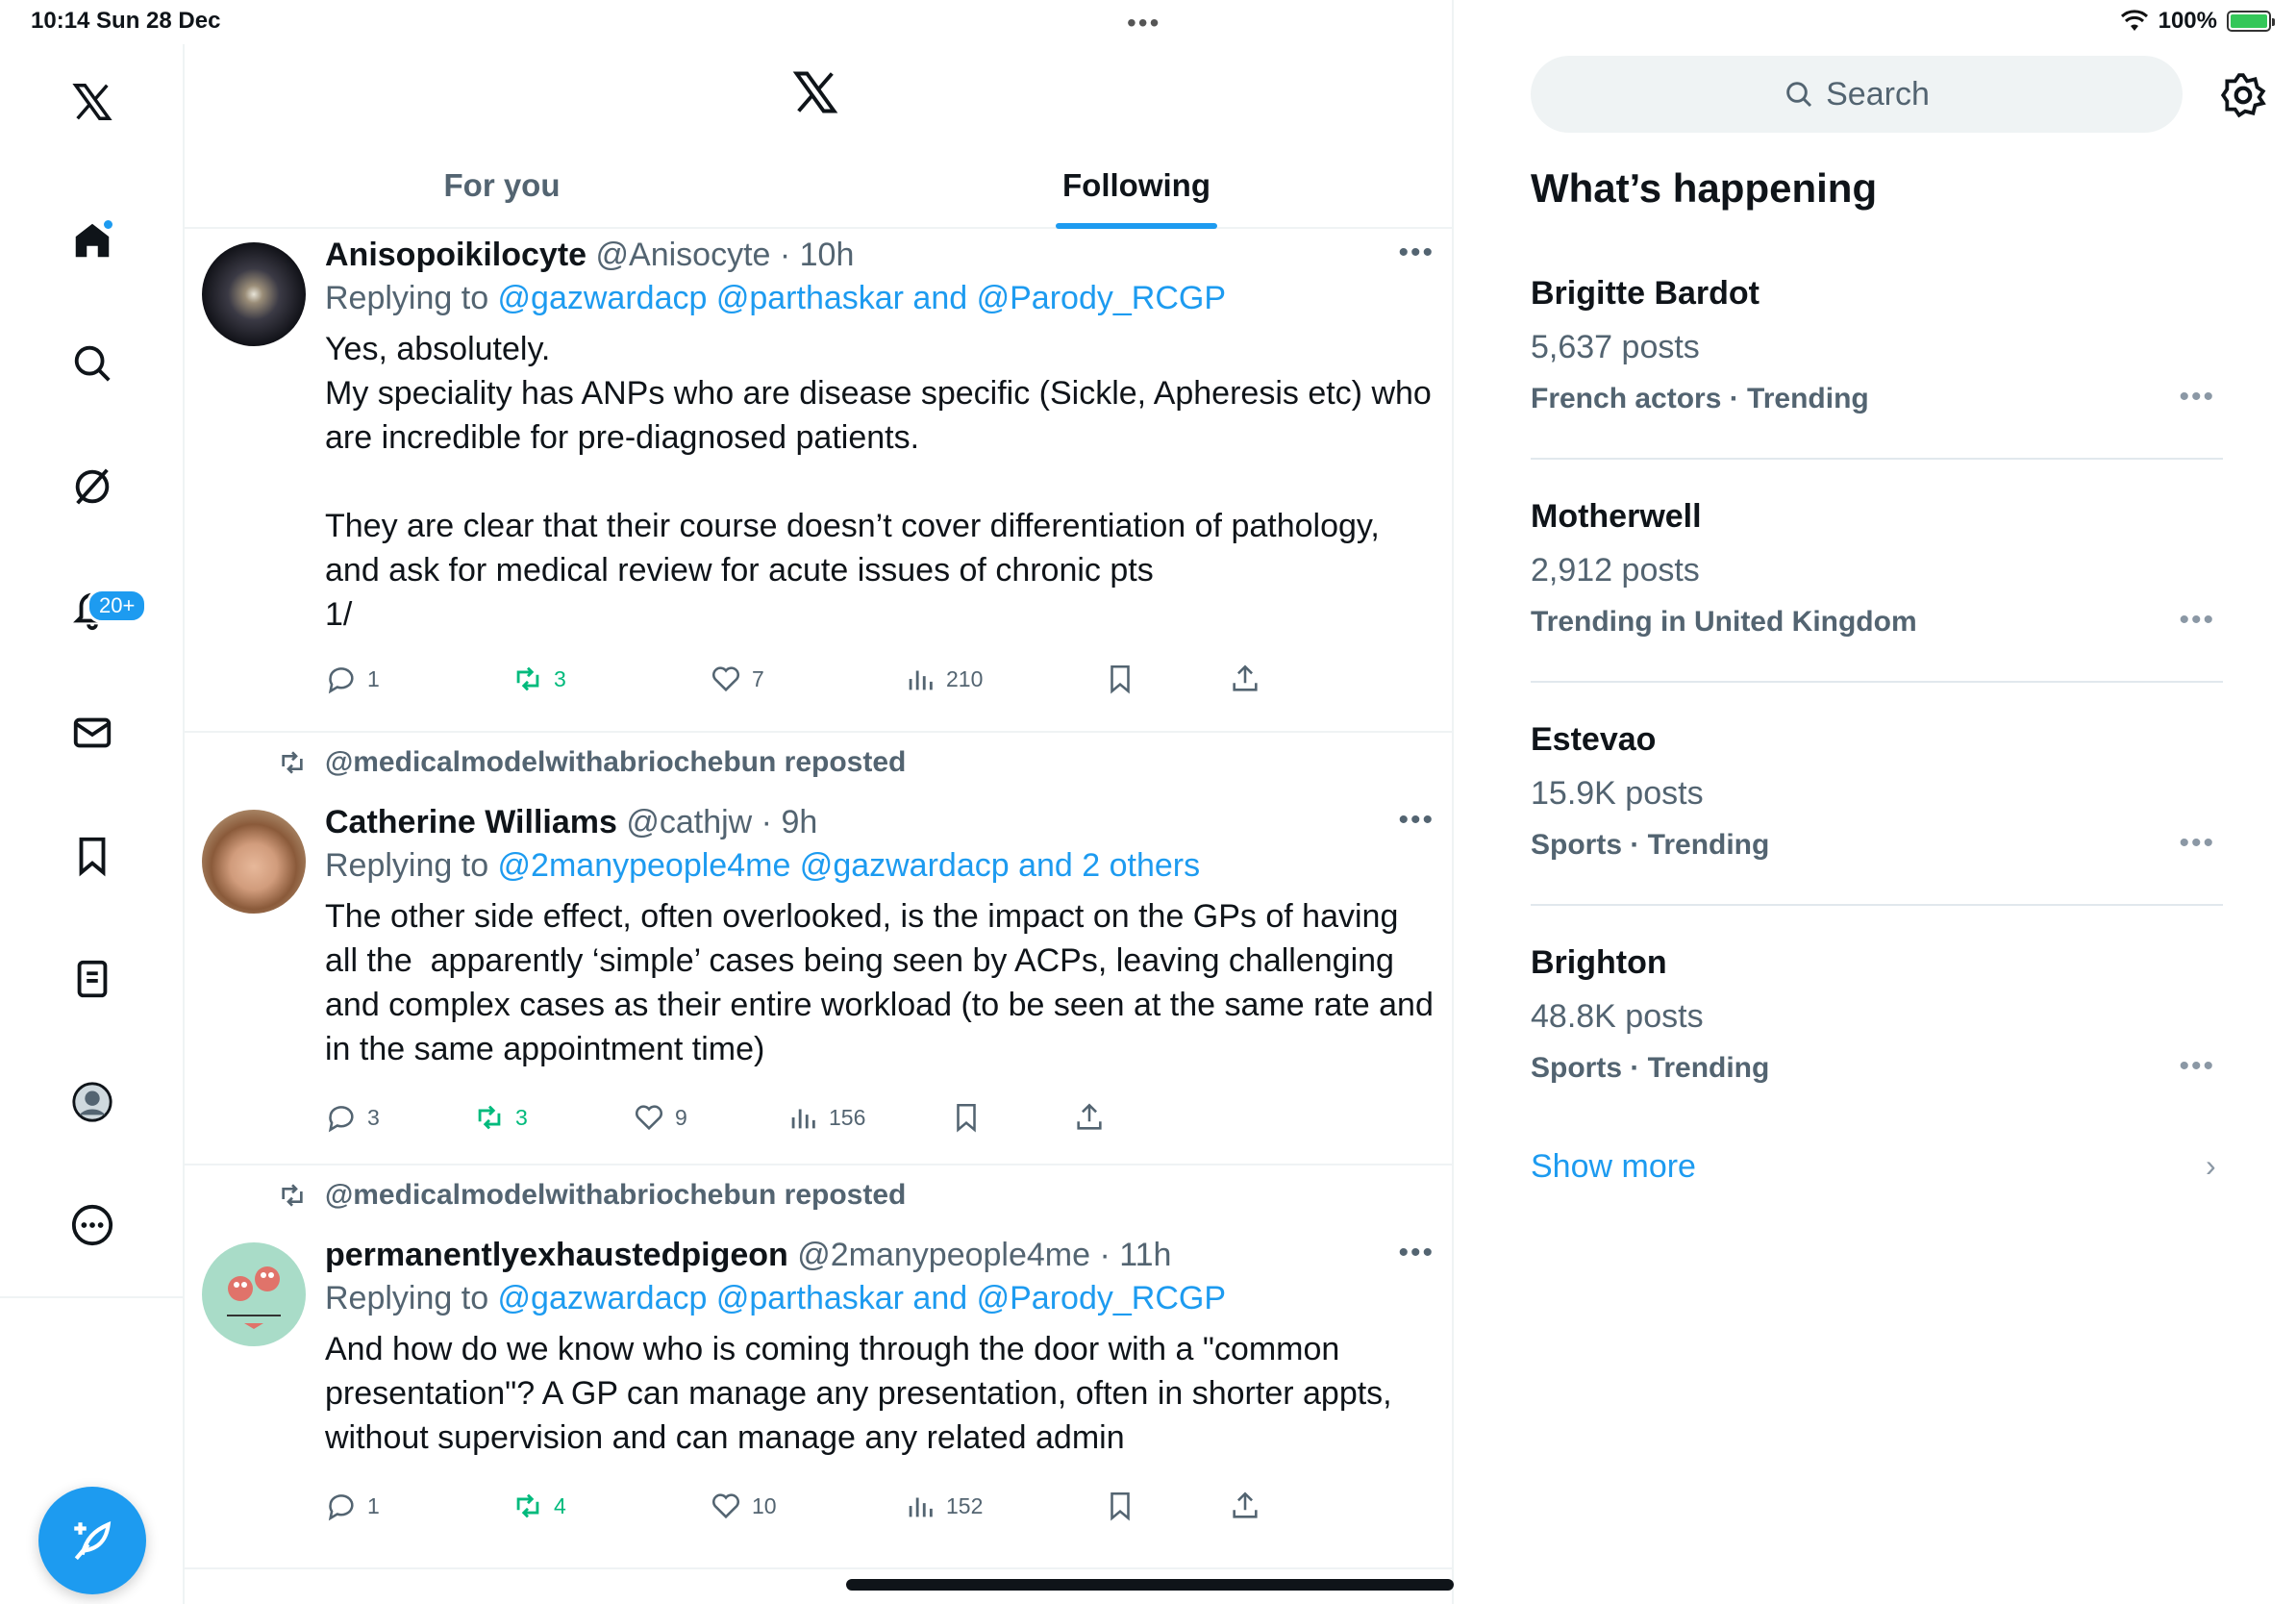  I want to click on views-button: 152, so click(943, 1506).